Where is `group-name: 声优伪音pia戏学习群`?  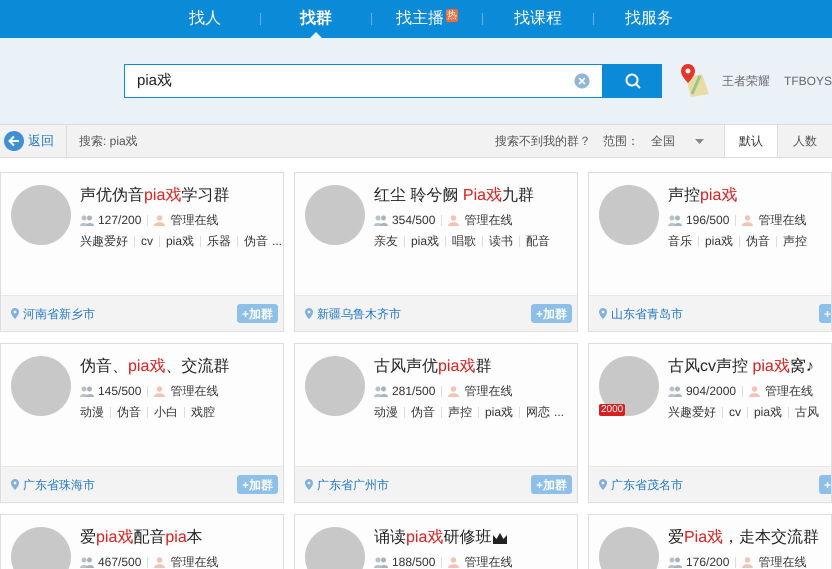 group-name: 声优伪音pia戏学习群 is located at coordinates (155, 196).